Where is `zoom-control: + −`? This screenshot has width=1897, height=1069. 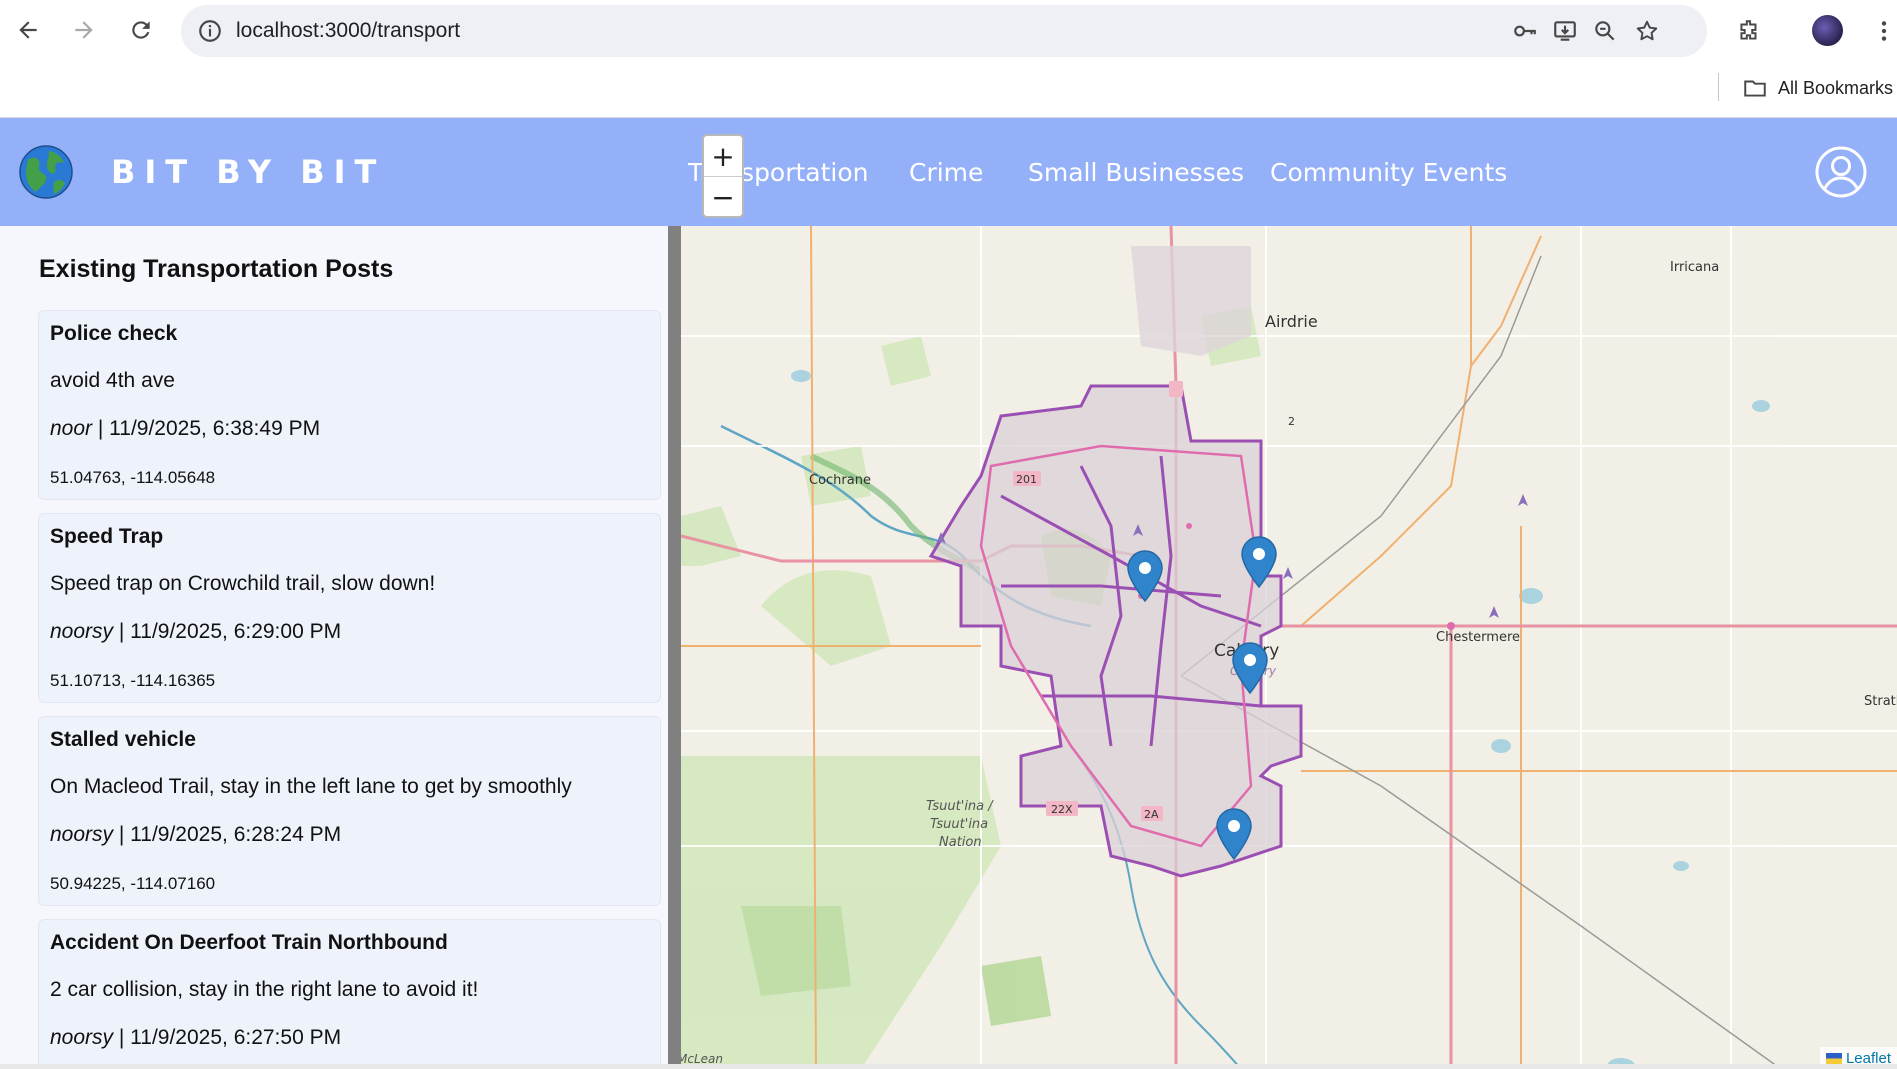 zoom-control: + − is located at coordinates (723, 176).